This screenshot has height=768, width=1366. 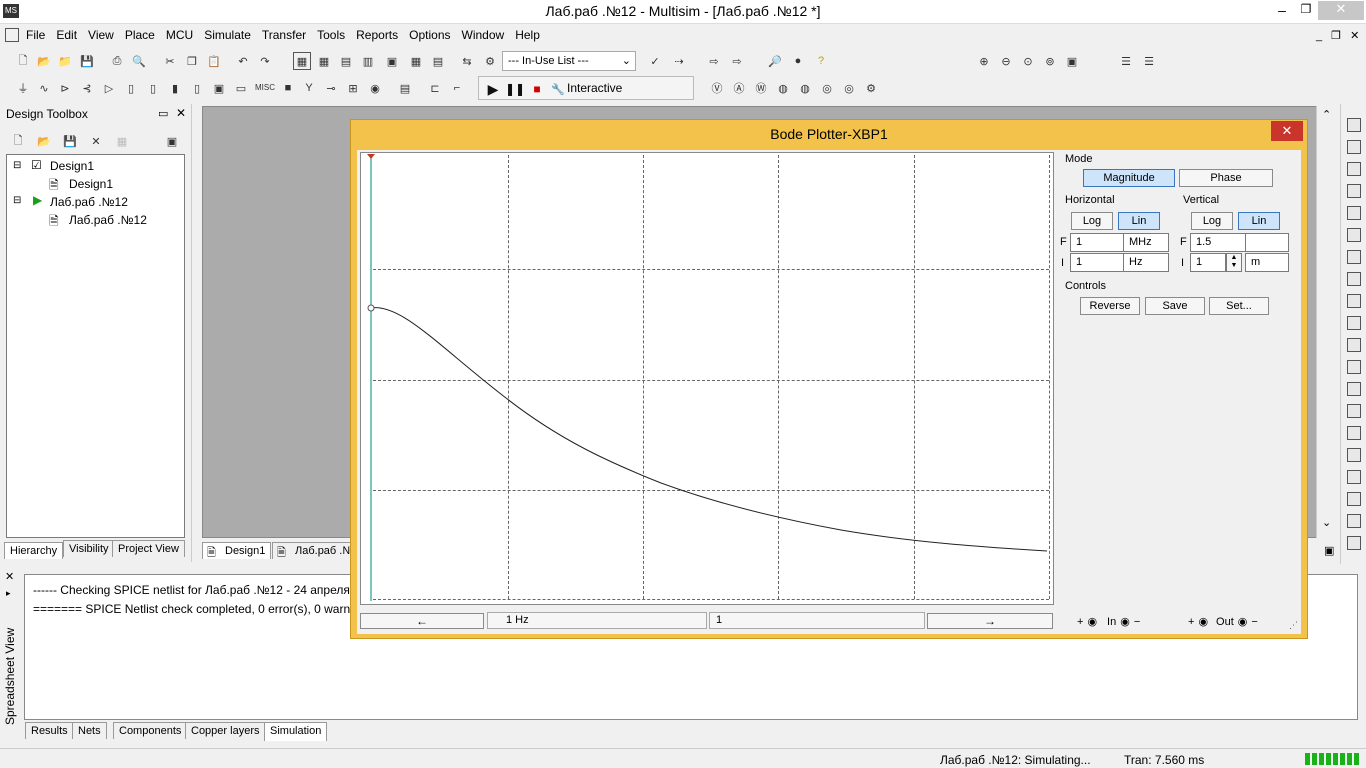 What do you see at coordinates (197, 88) in the screenshot?
I see `misc-digital-icon: ▯` at bounding box center [197, 88].